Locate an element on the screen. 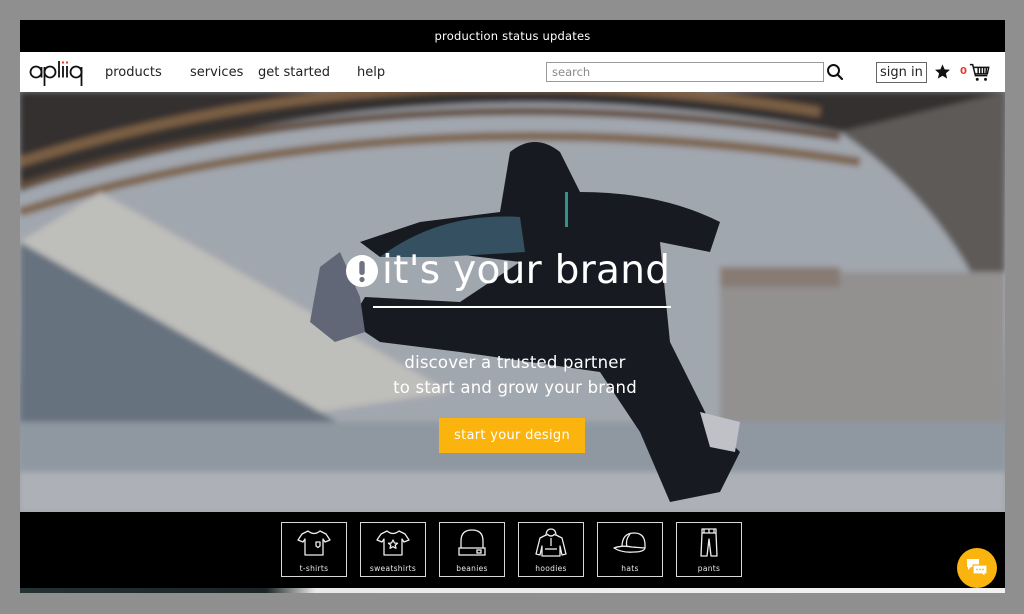 The height and width of the screenshot is (614, 1024). search-icon is located at coordinates (835, 72).